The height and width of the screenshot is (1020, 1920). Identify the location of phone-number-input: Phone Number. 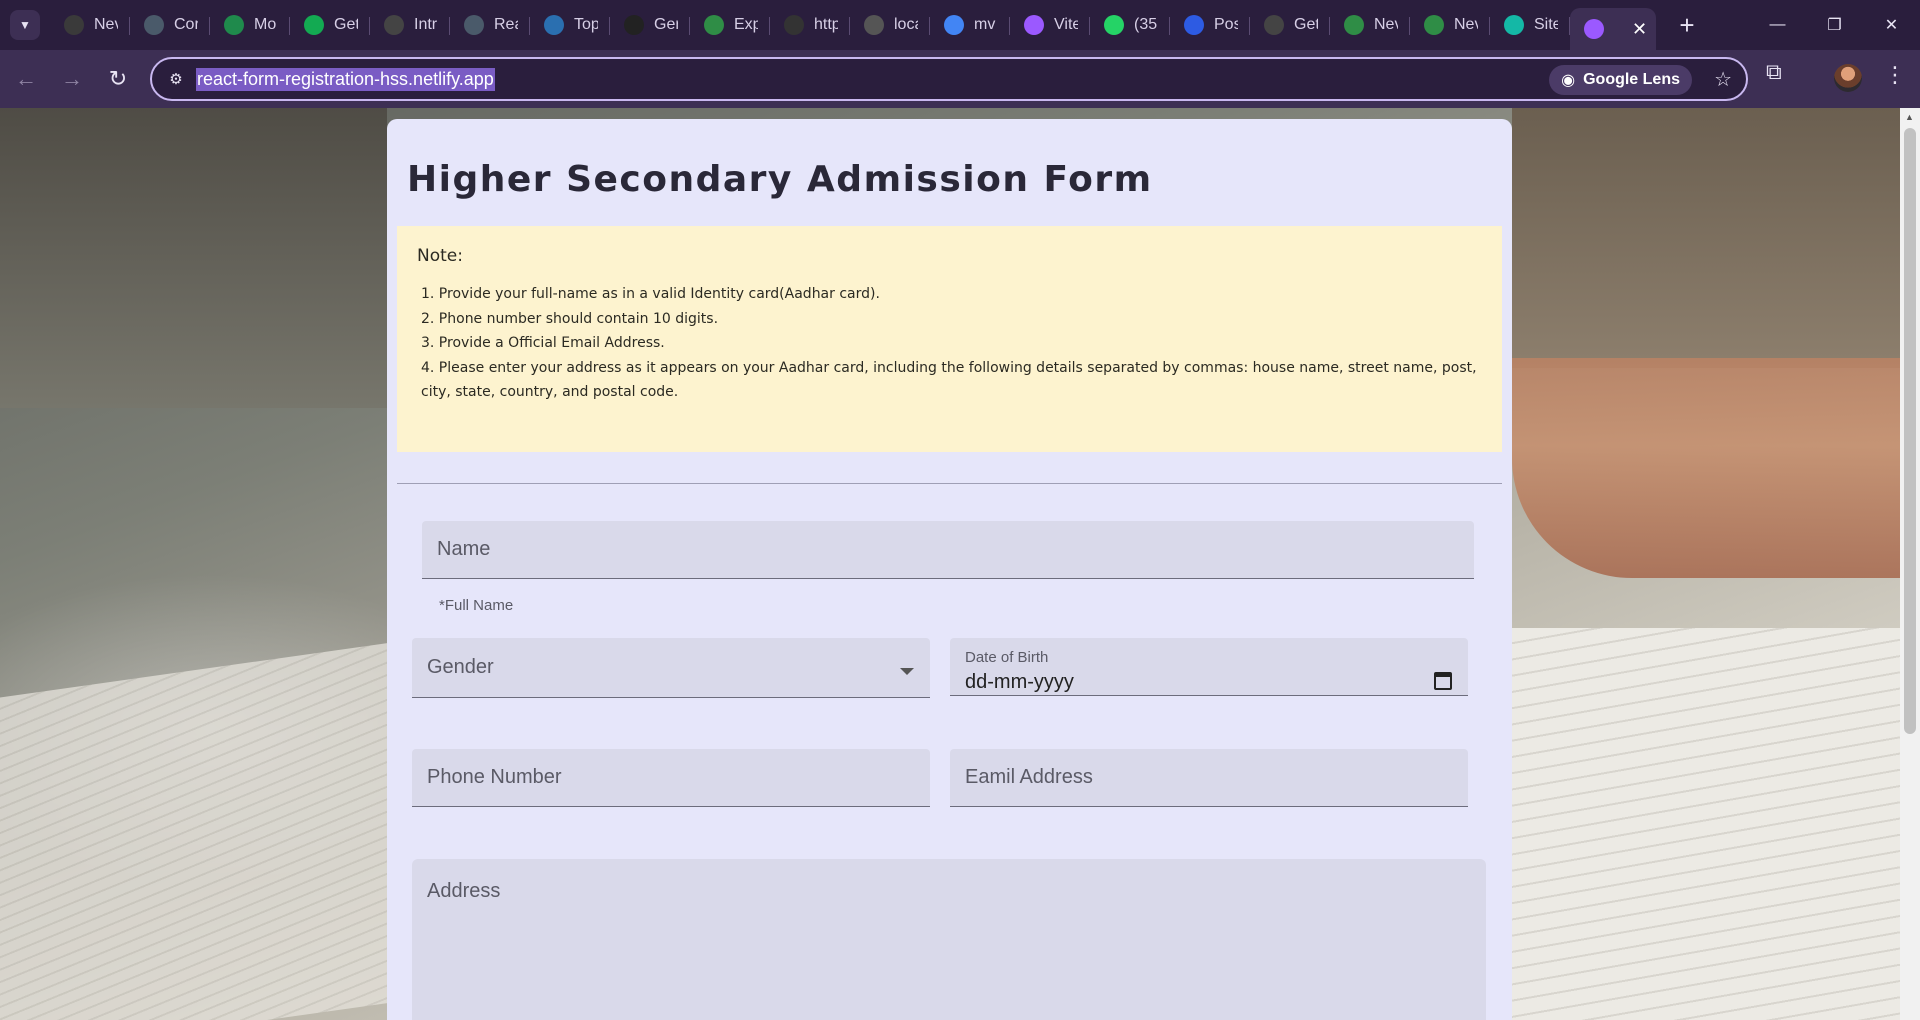
(671, 778).